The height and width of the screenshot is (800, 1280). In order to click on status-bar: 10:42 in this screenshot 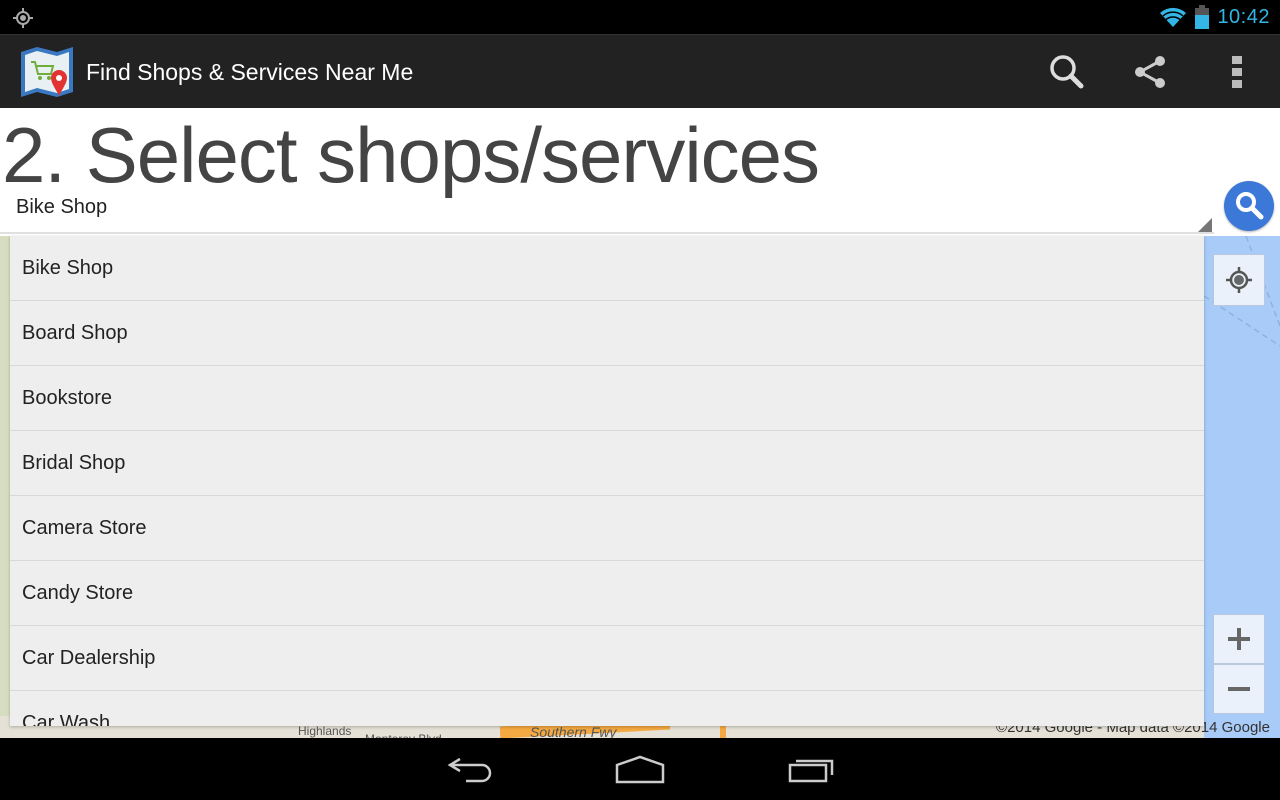, I will do `click(640, 17)`.